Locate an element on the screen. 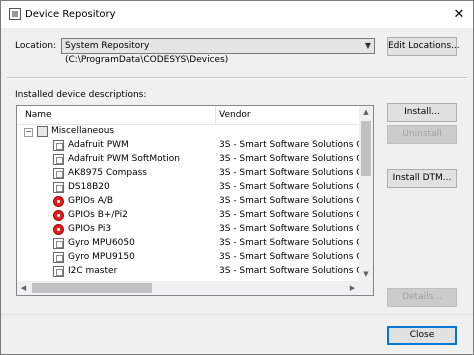 The width and height of the screenshot is (474, 355). tree-row-name: GPIOs B+/Pi2 is located at coordinates (98, 215).